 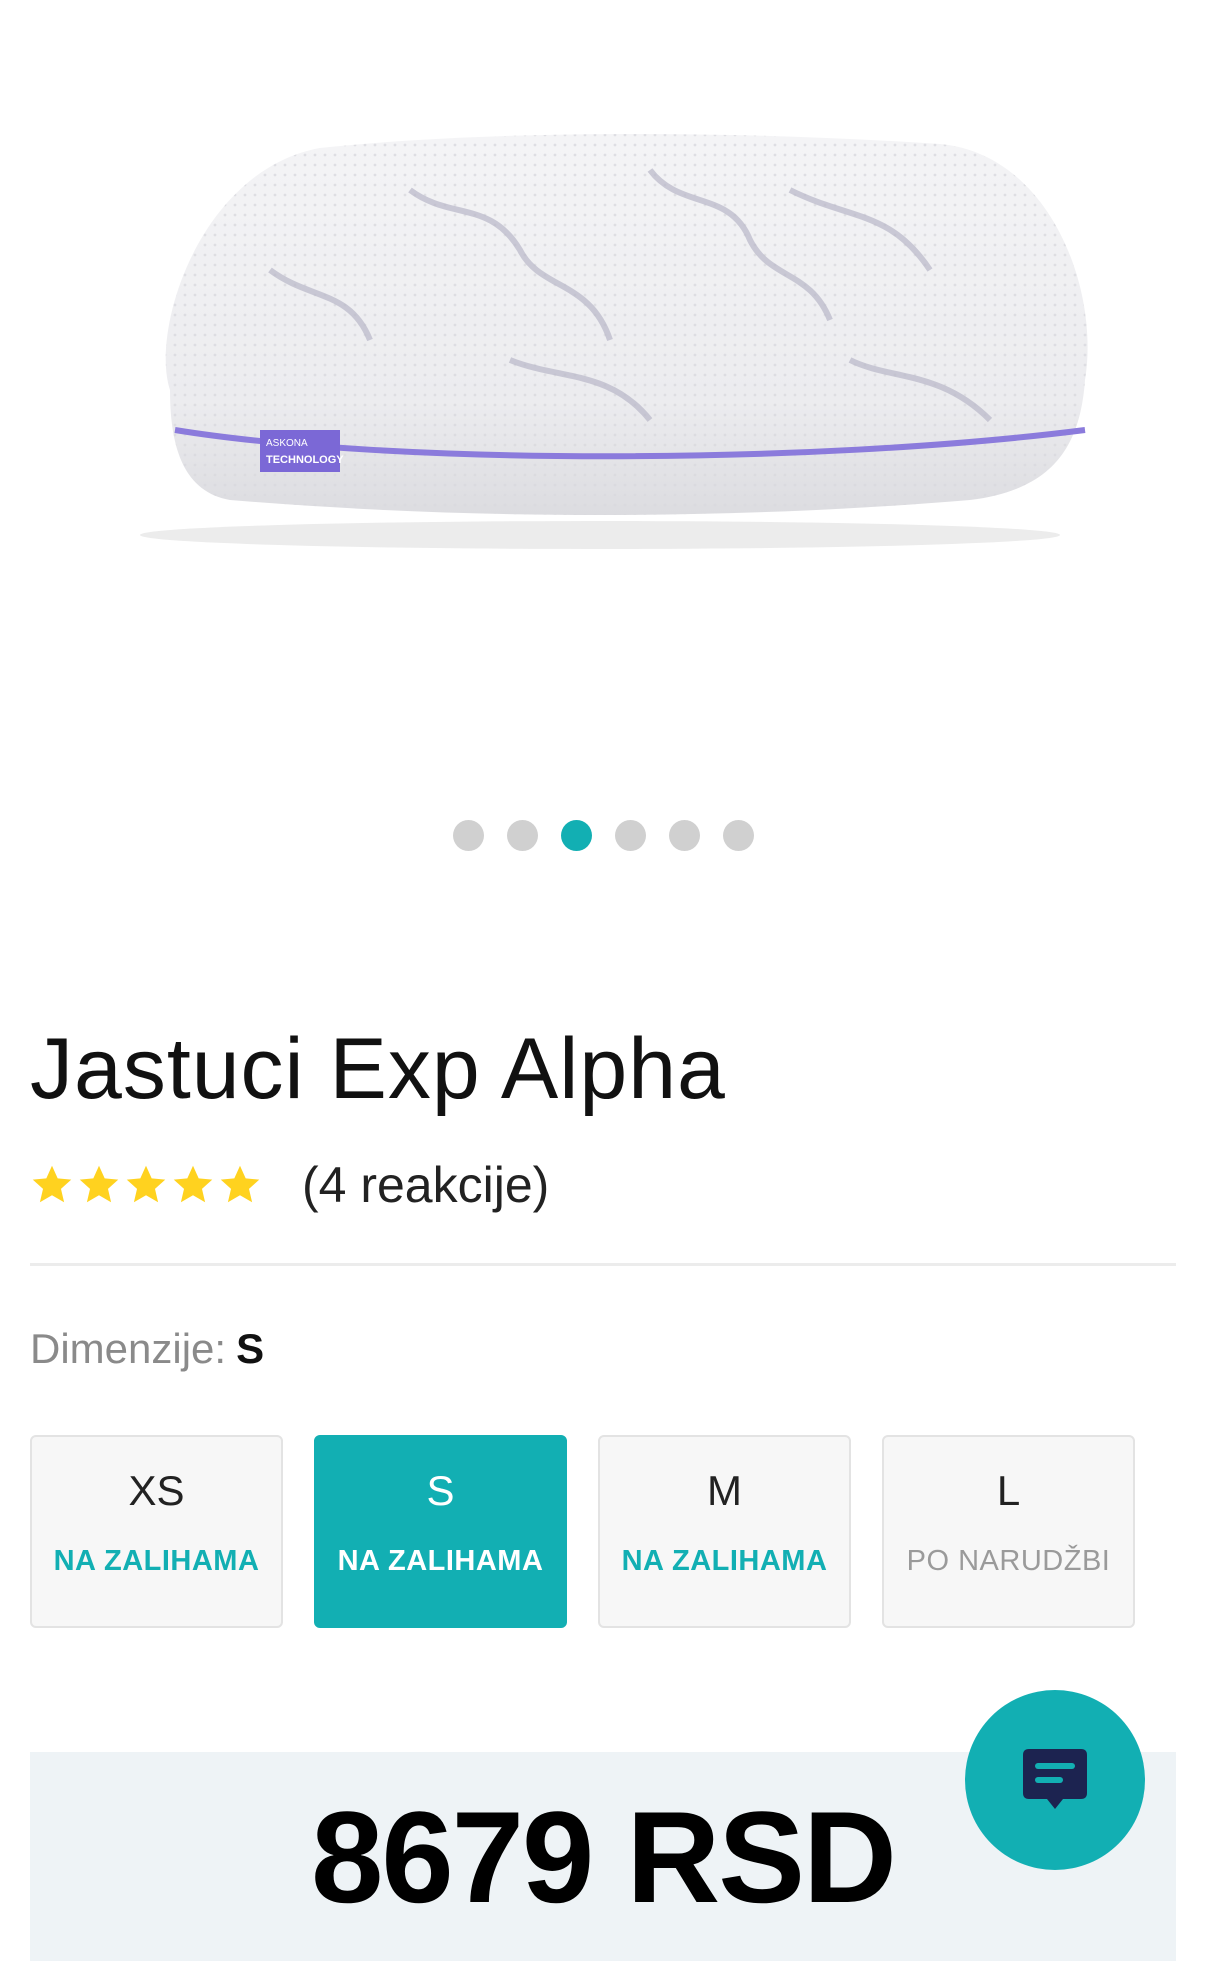 What do you see at coordinates (1008, 1531) in the screenshot?
I see `size-option-l: L PO NARUDŽBI` at bounding box center [1008, 1531].